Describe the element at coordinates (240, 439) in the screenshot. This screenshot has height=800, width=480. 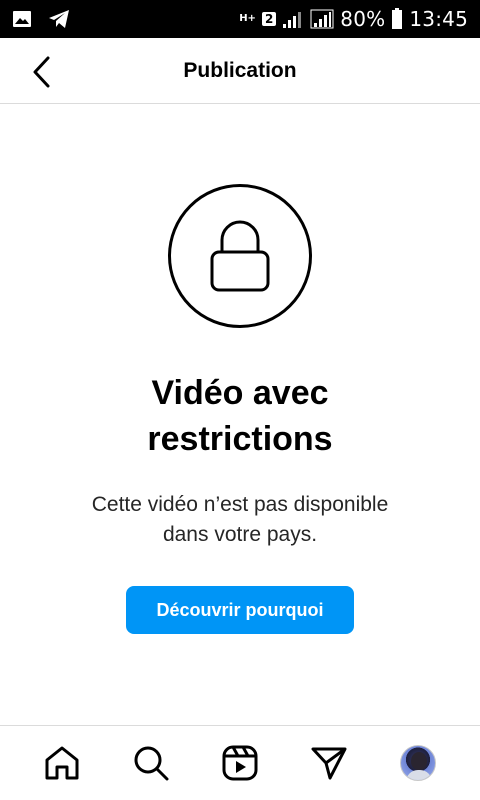
I see `restriction-title-line: restrictions` at that location.